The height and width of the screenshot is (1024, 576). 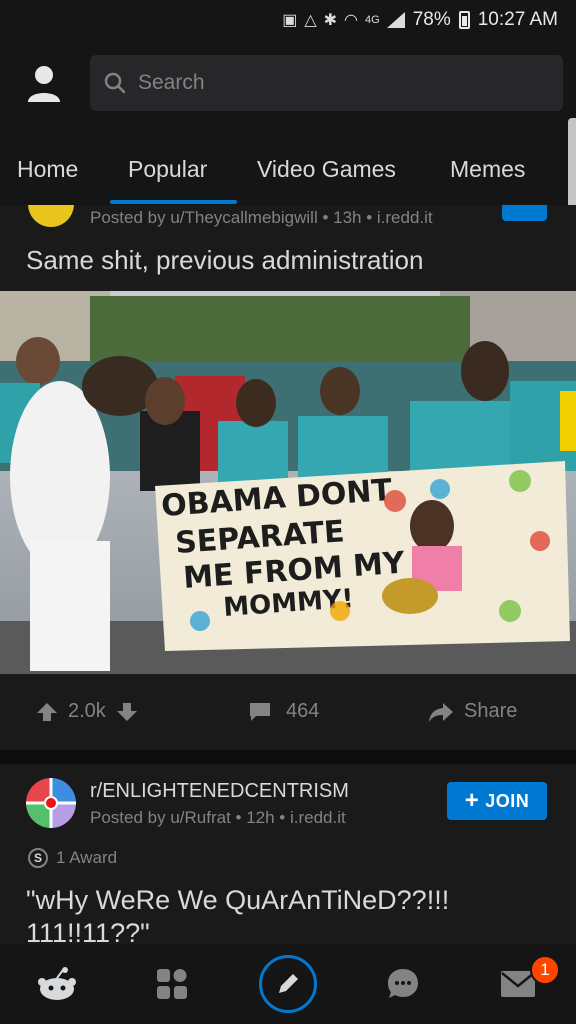 What do you see at coordinates (395, 20) in the screenshot?
I see `signal-icon` at bounding box center [395, 20].